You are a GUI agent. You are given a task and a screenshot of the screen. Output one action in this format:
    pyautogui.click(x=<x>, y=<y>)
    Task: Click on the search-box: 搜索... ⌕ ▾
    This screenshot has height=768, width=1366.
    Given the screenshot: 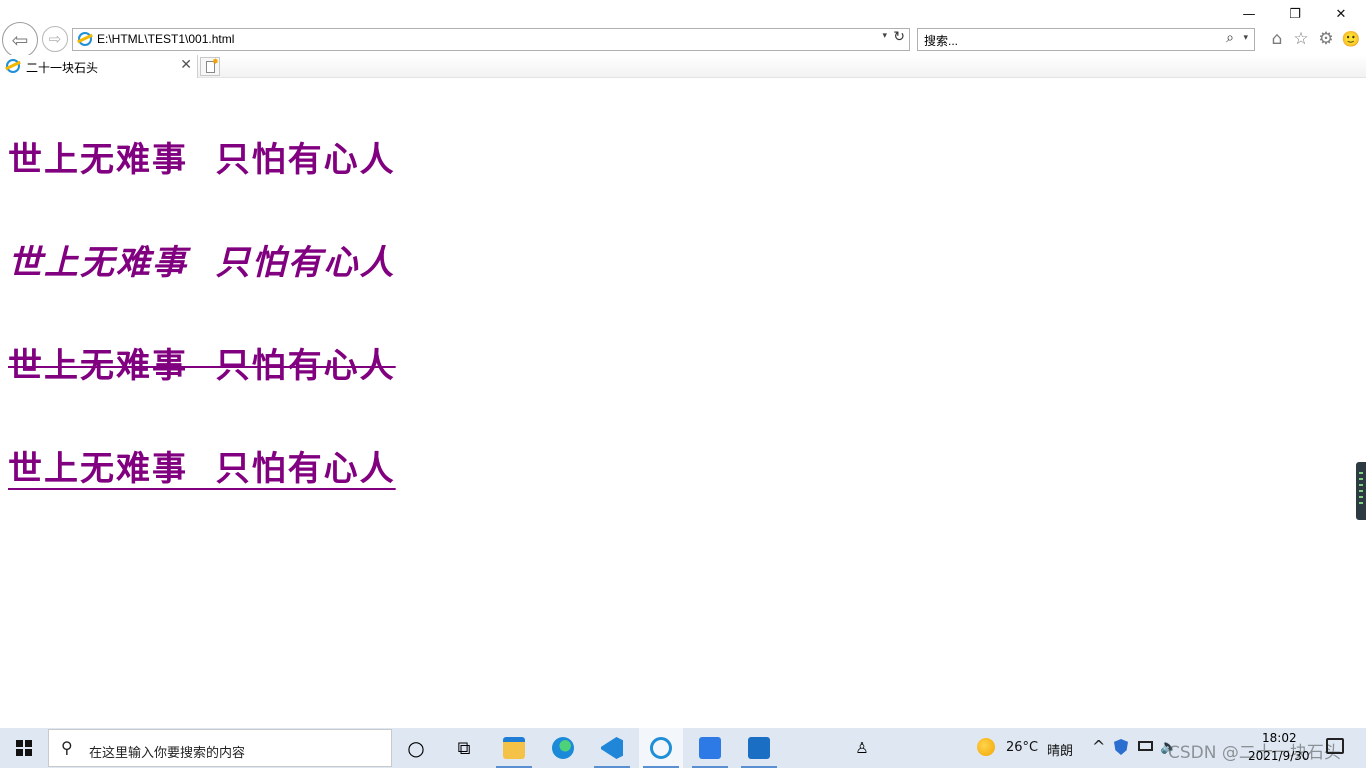 What is the action you would take?
    pyautogui.click(x=1086, y=39)
    